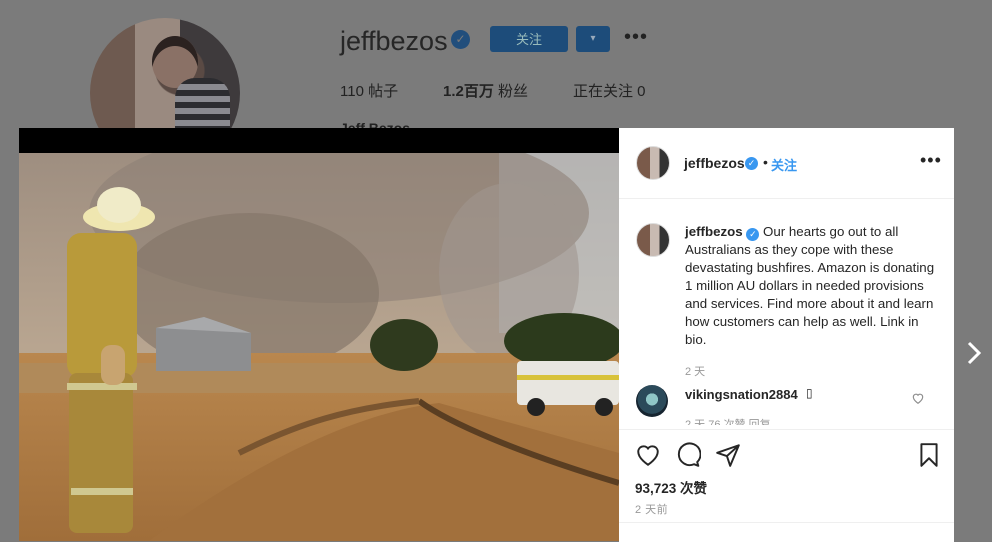 This screenshot has width=992, height=542. I want to click on comment-username: vikingsnation2884, so click(741, 394).